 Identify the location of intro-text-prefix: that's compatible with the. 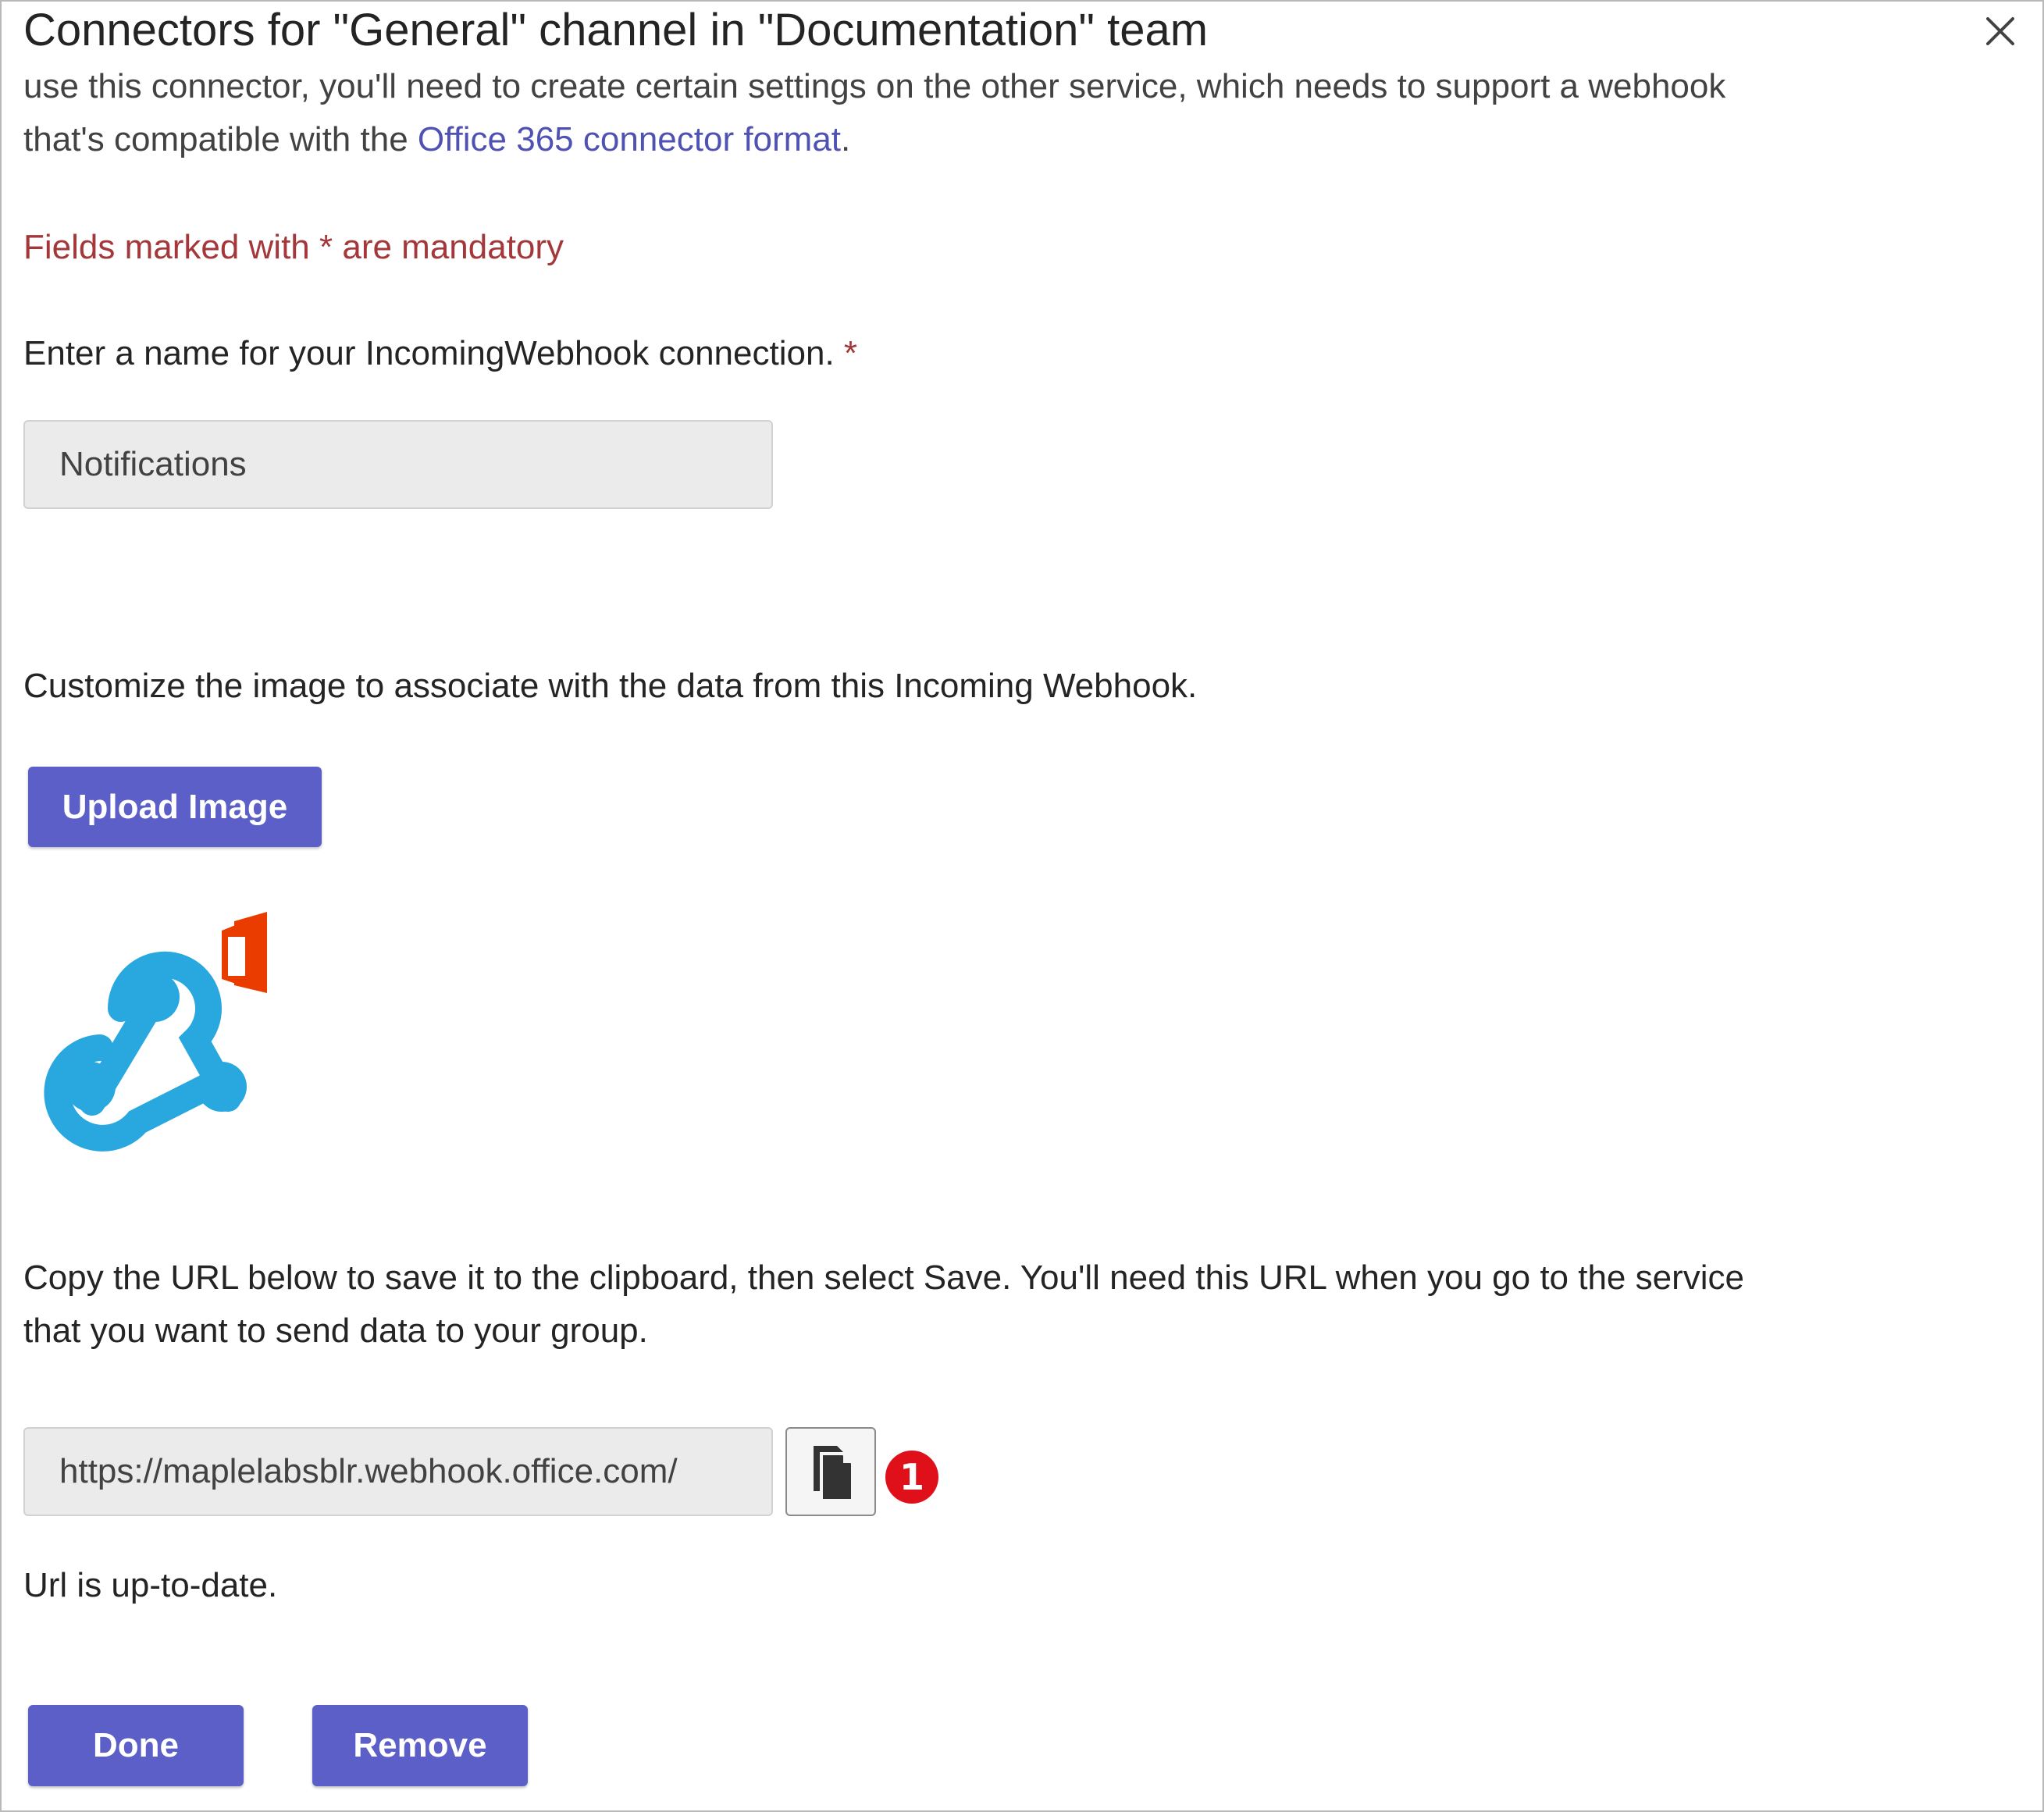
(220, 139).